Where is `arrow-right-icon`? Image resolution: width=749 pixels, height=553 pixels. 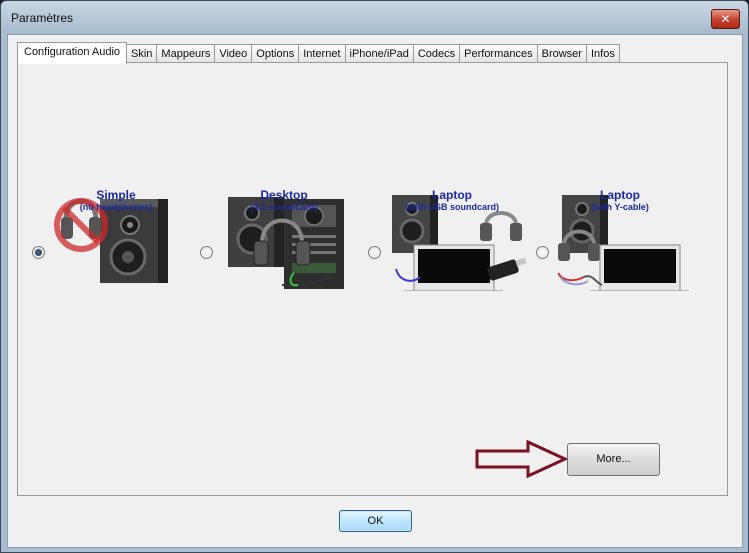
arrow-right-icon is located at coordinates (522, 459).